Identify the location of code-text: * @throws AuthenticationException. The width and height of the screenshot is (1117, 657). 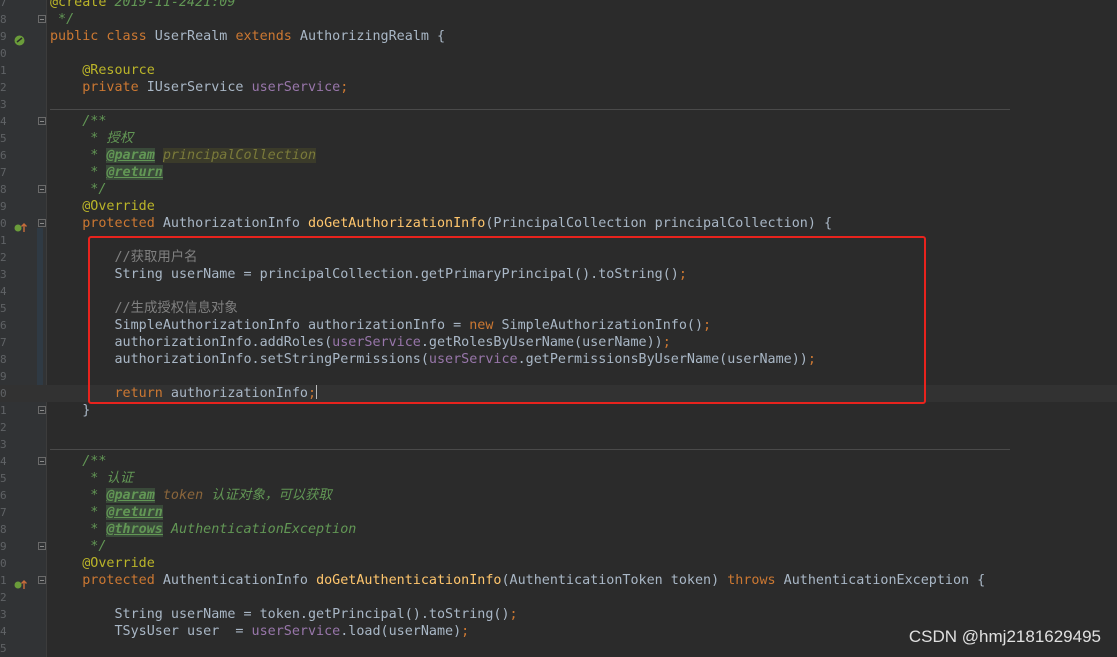
(203, 529).